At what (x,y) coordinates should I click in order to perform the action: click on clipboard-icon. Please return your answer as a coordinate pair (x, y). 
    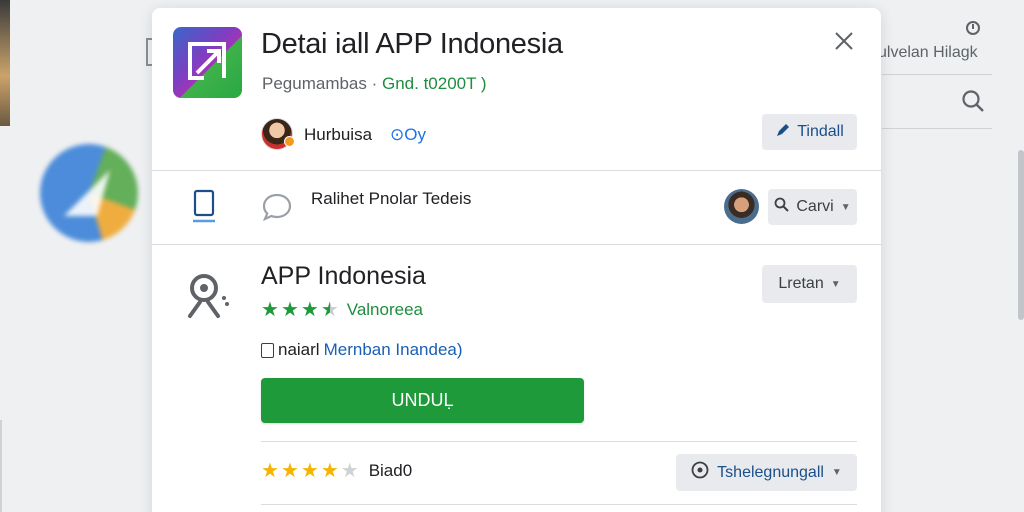
    Looking at the image, I should click on (204, 209).